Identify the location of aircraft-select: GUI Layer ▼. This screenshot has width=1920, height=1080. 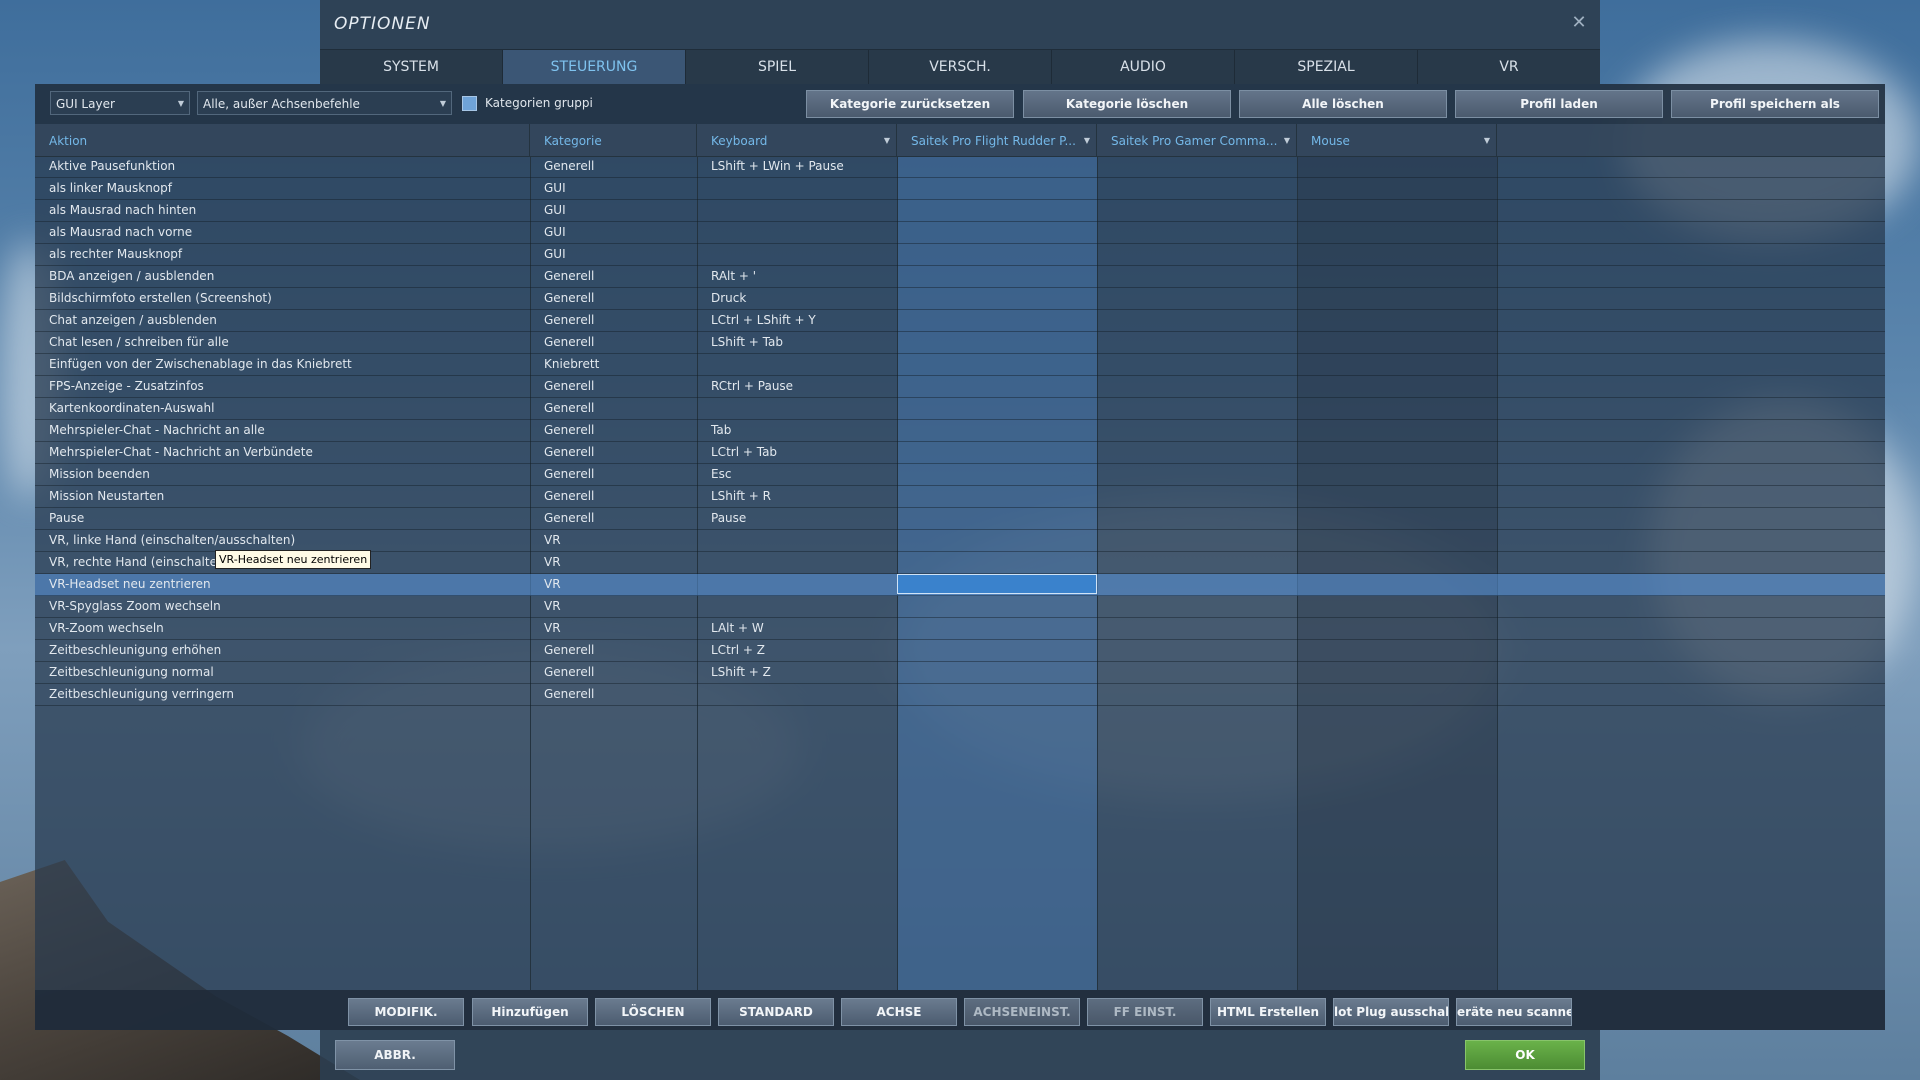
(120, 103).